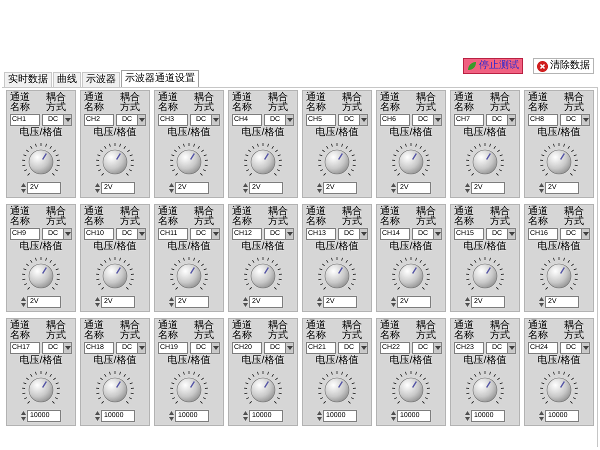 The height and width of the screenshot is (450, 600). What do you see at coordinates (160, 78) in the screenshot?
I see `tab: 示波器通道设置` at bounding box center [160, 78].